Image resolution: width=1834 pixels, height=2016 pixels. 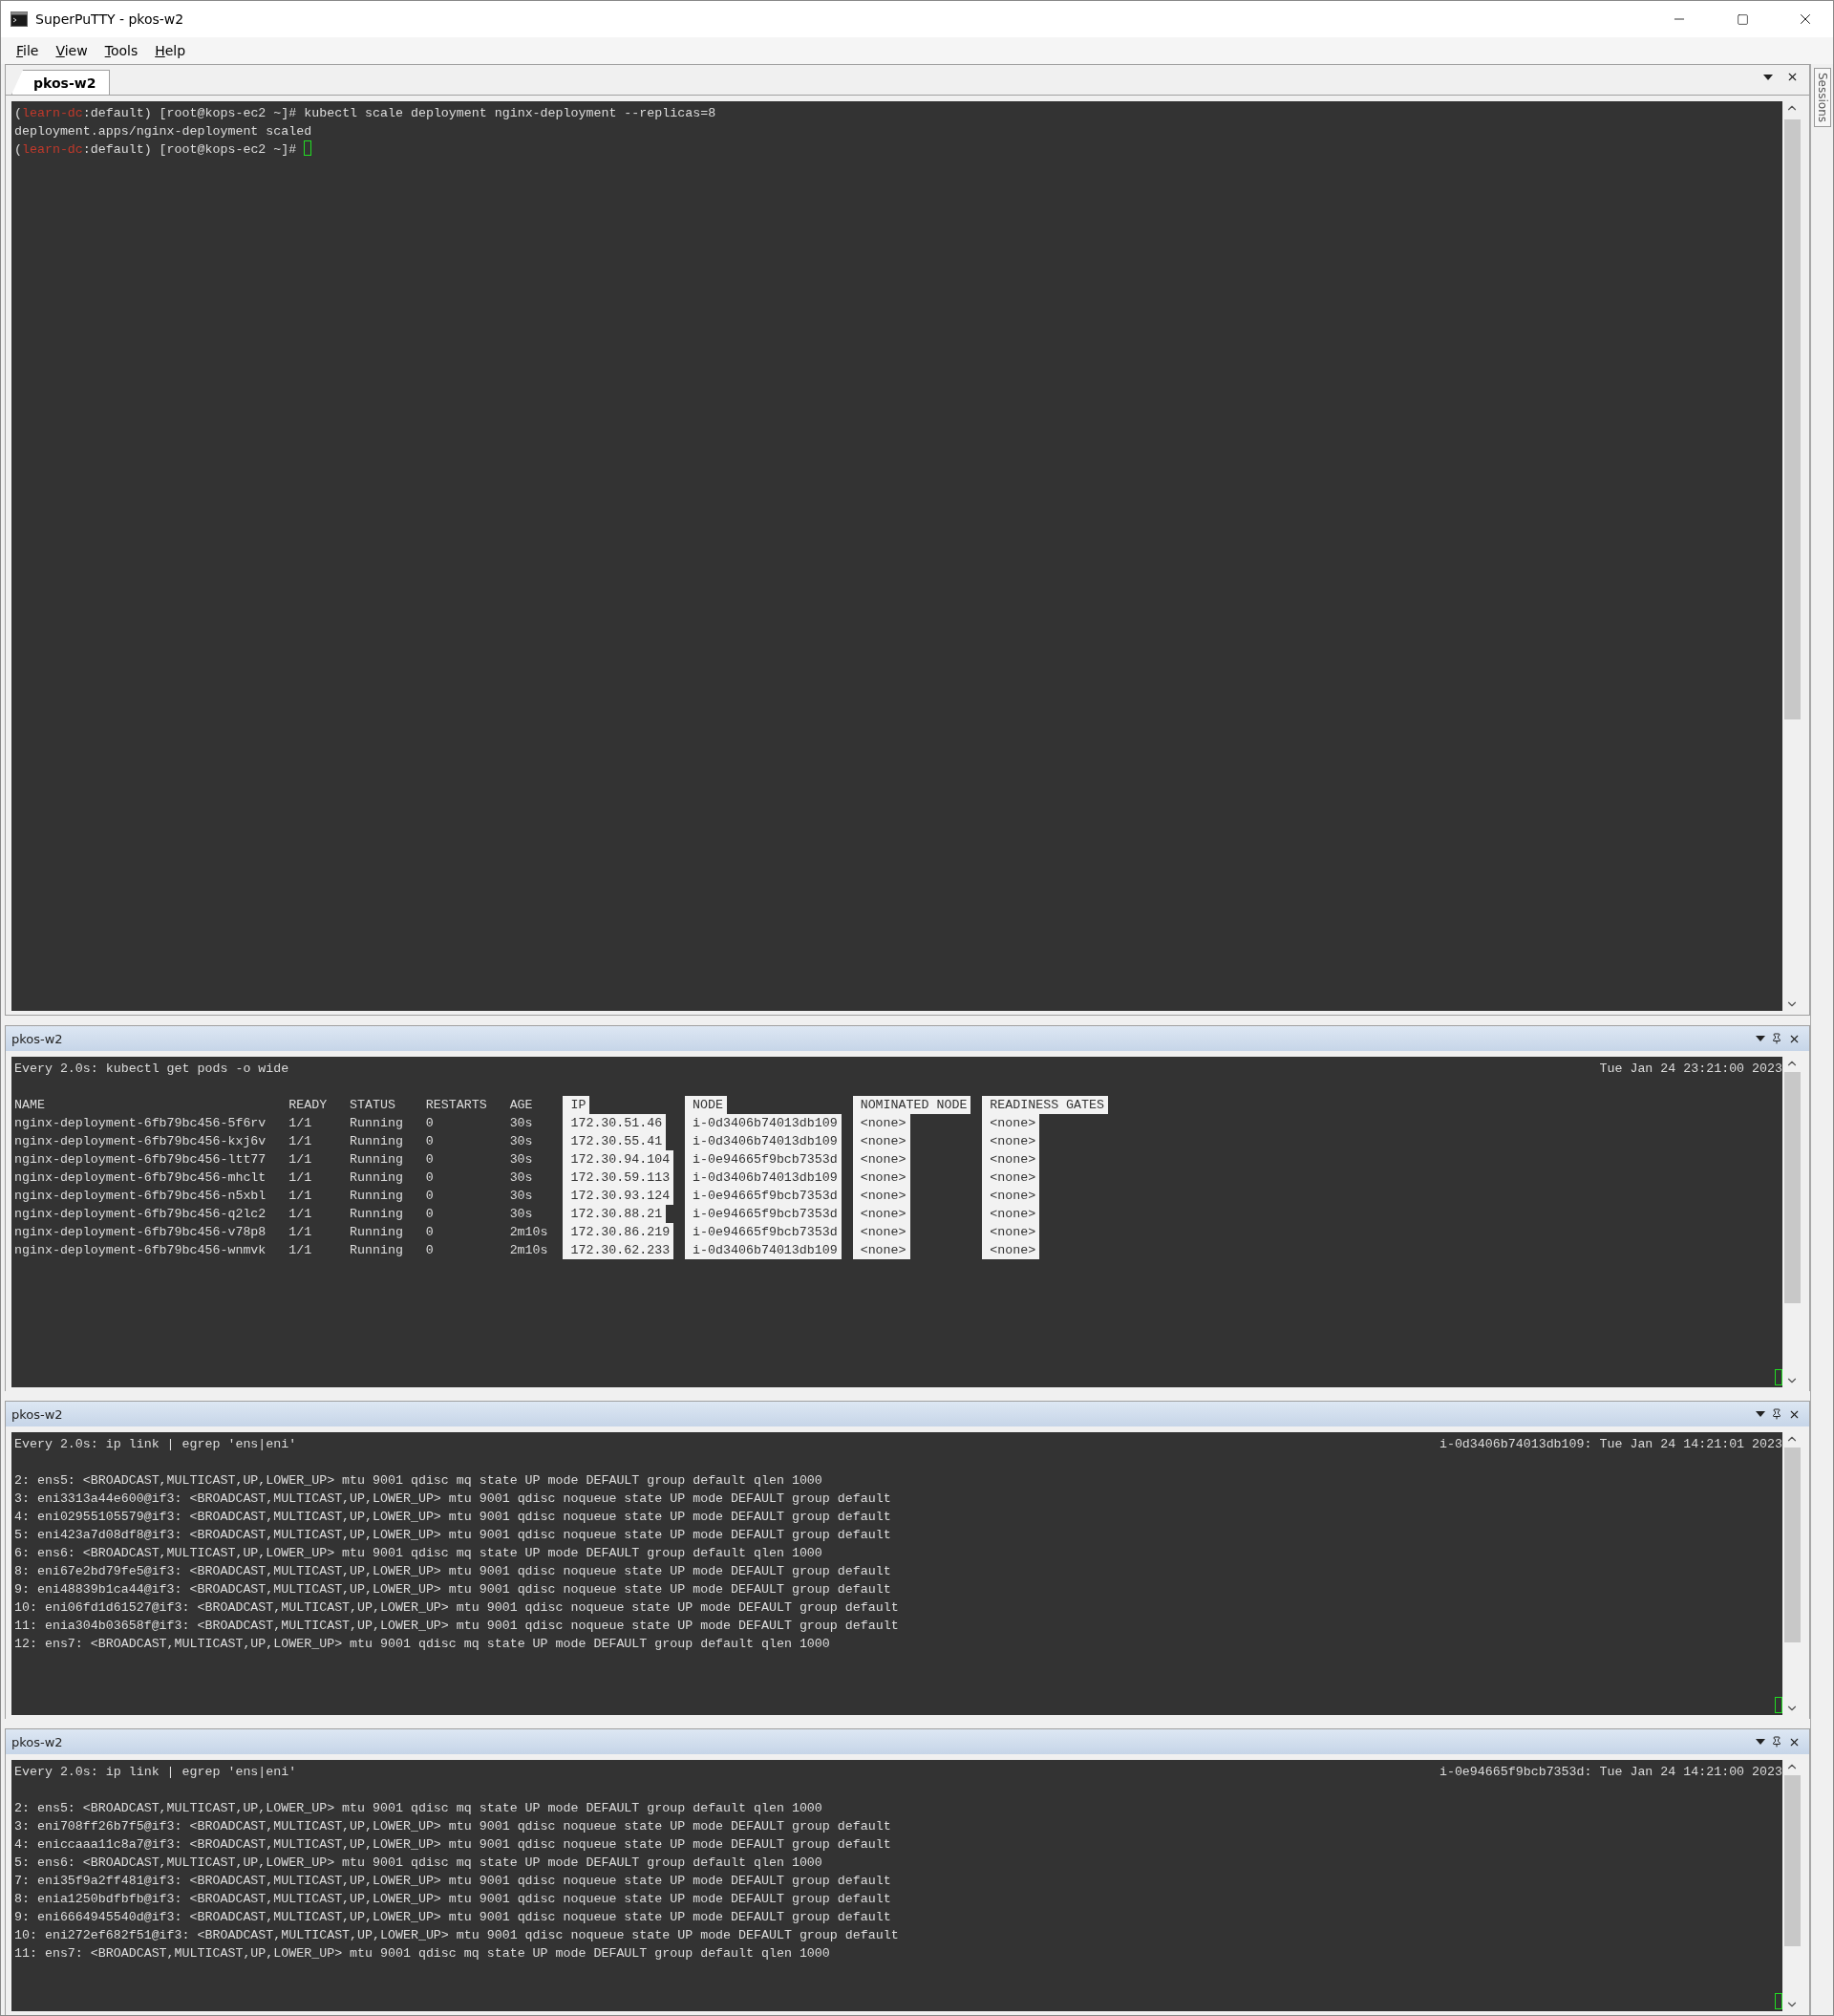 What do you see at coordinates (140, 1196) in the screenshot?
I see `table-cell-text: nginx-deployment-6fb79bc456-n5xbl` at bounding box center [140, 1196].